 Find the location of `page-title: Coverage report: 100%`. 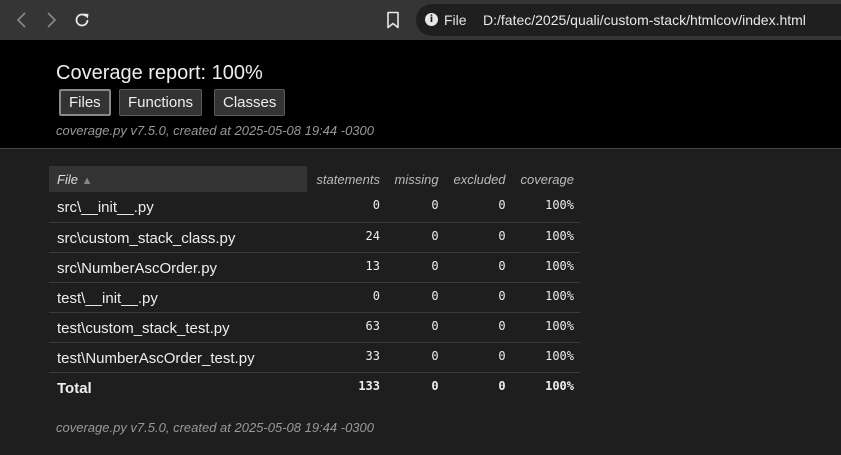

page-title: Coverage report: 100% is located at coordinates (159, 73).